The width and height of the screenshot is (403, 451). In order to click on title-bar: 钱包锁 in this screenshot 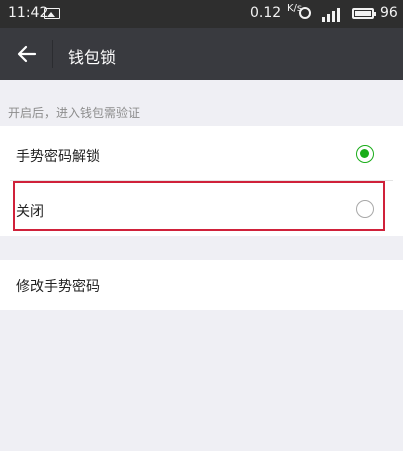, I will do `click(201, 54)`.